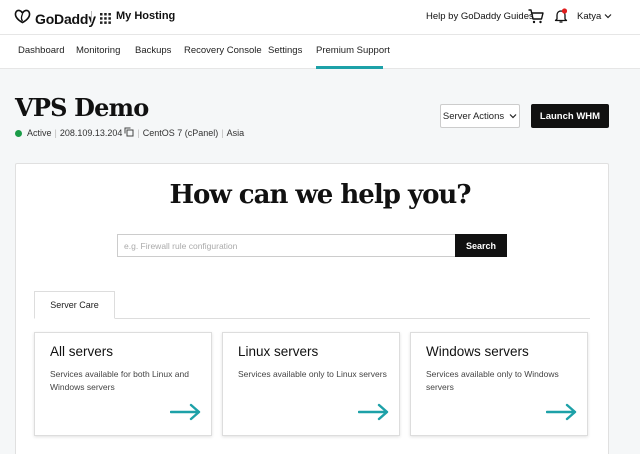 The height and width of the screenshot is (454, 640). Describe the element at coordinates (320, 195) in the screenshot. I see `help-heading: How can we help you?` at that location.